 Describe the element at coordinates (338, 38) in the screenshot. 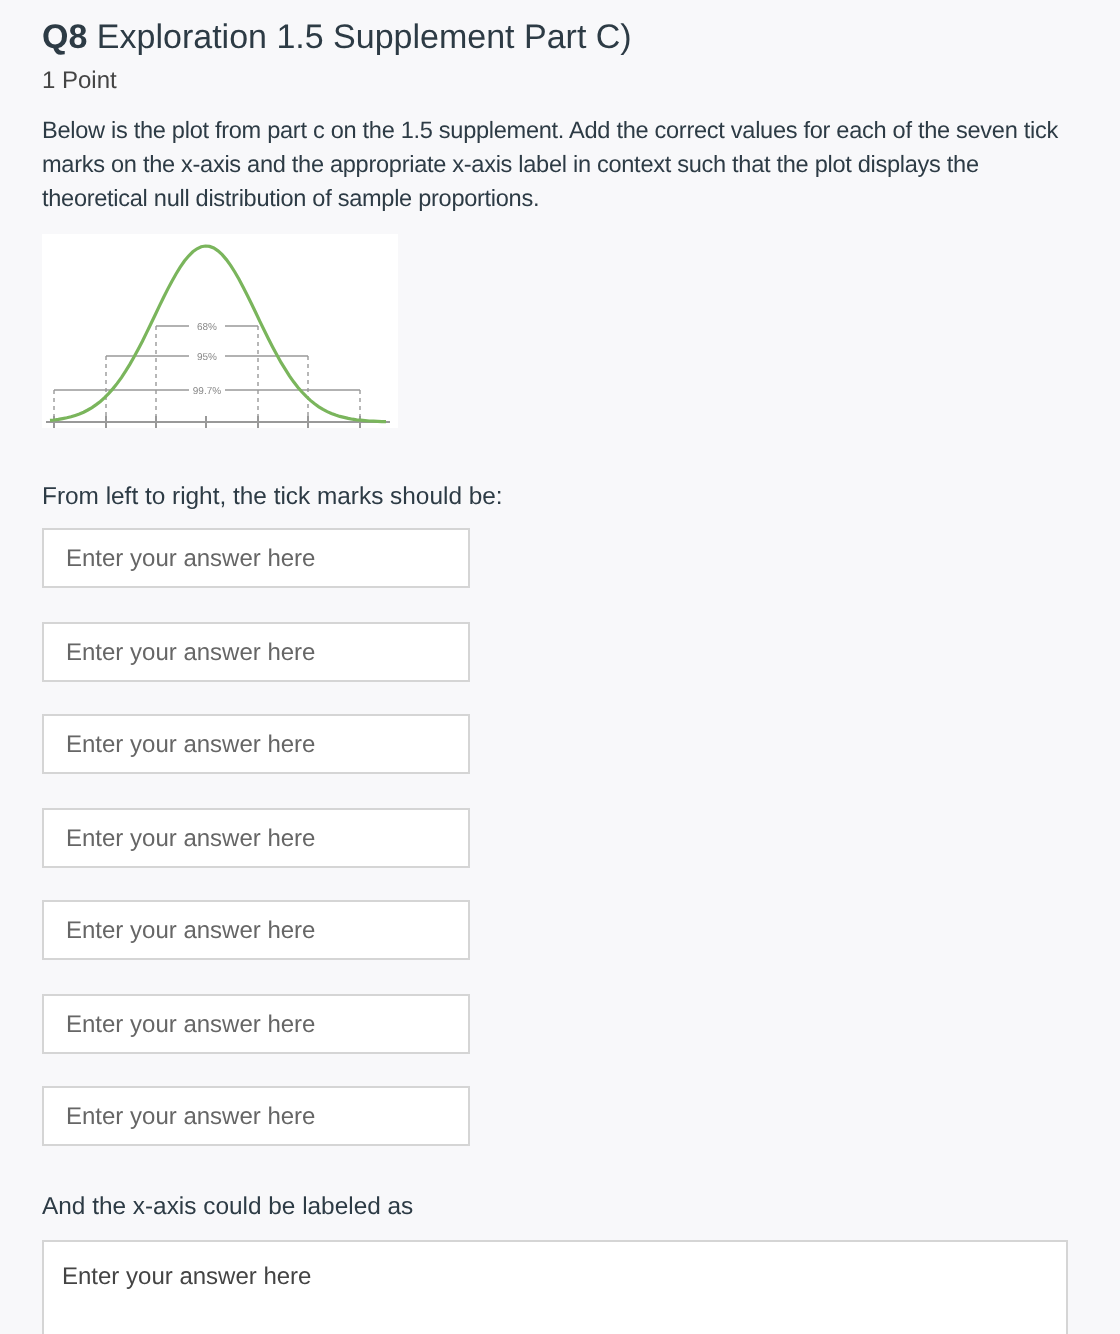

I see `question-title: Q8 Exploration 1.5 Supplement Part C)` at that location.